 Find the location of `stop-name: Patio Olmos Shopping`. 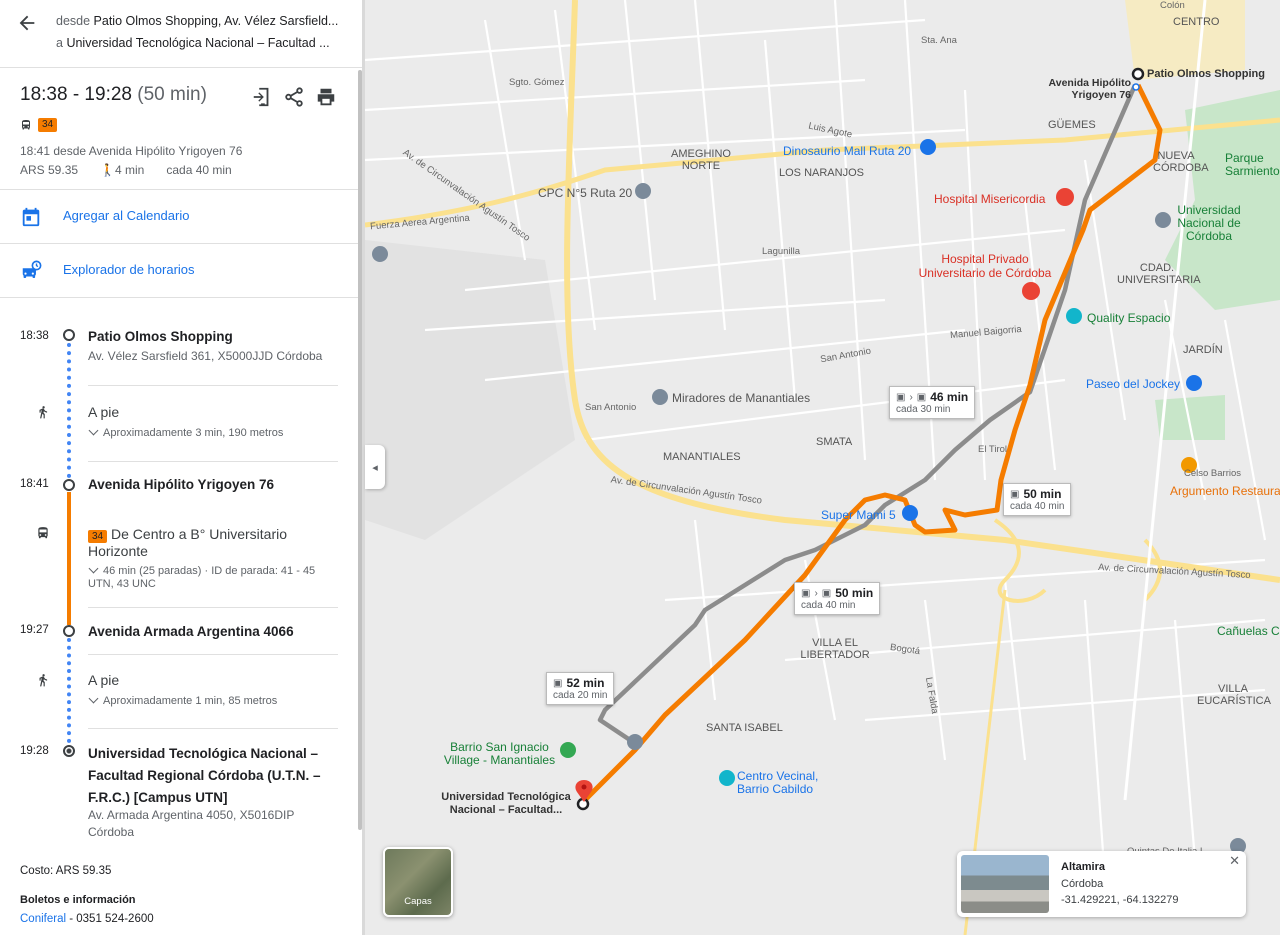

stop-name: Patio Olmos Shopping is located at coordinates (160, 336).